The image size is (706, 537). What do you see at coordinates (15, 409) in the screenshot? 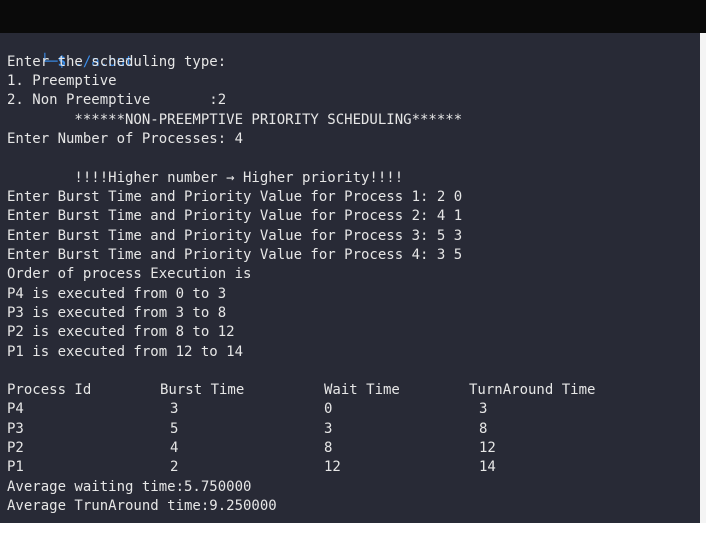
I see `table-cell: P4` at bounding box center [15, 409].